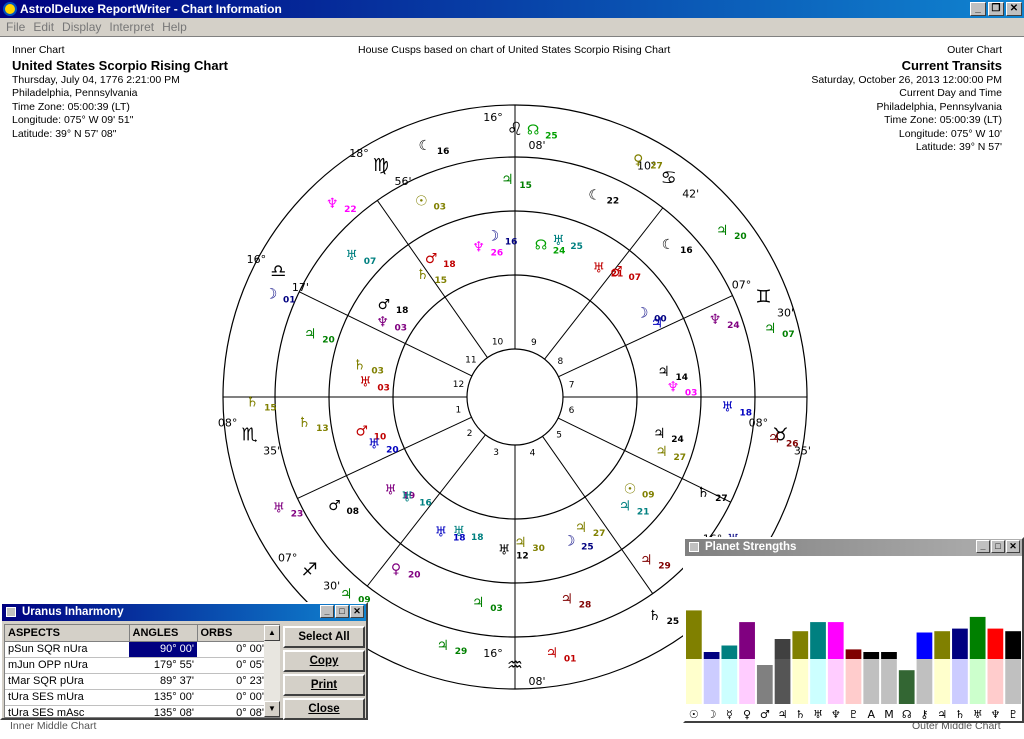 The width and height of the screenshot is (1024, 739). Describe the element at coordinates (73, 120) in the screenshot. I see `inner-chart-longitude: Longitude: 075° W 09' 51"` at that location.